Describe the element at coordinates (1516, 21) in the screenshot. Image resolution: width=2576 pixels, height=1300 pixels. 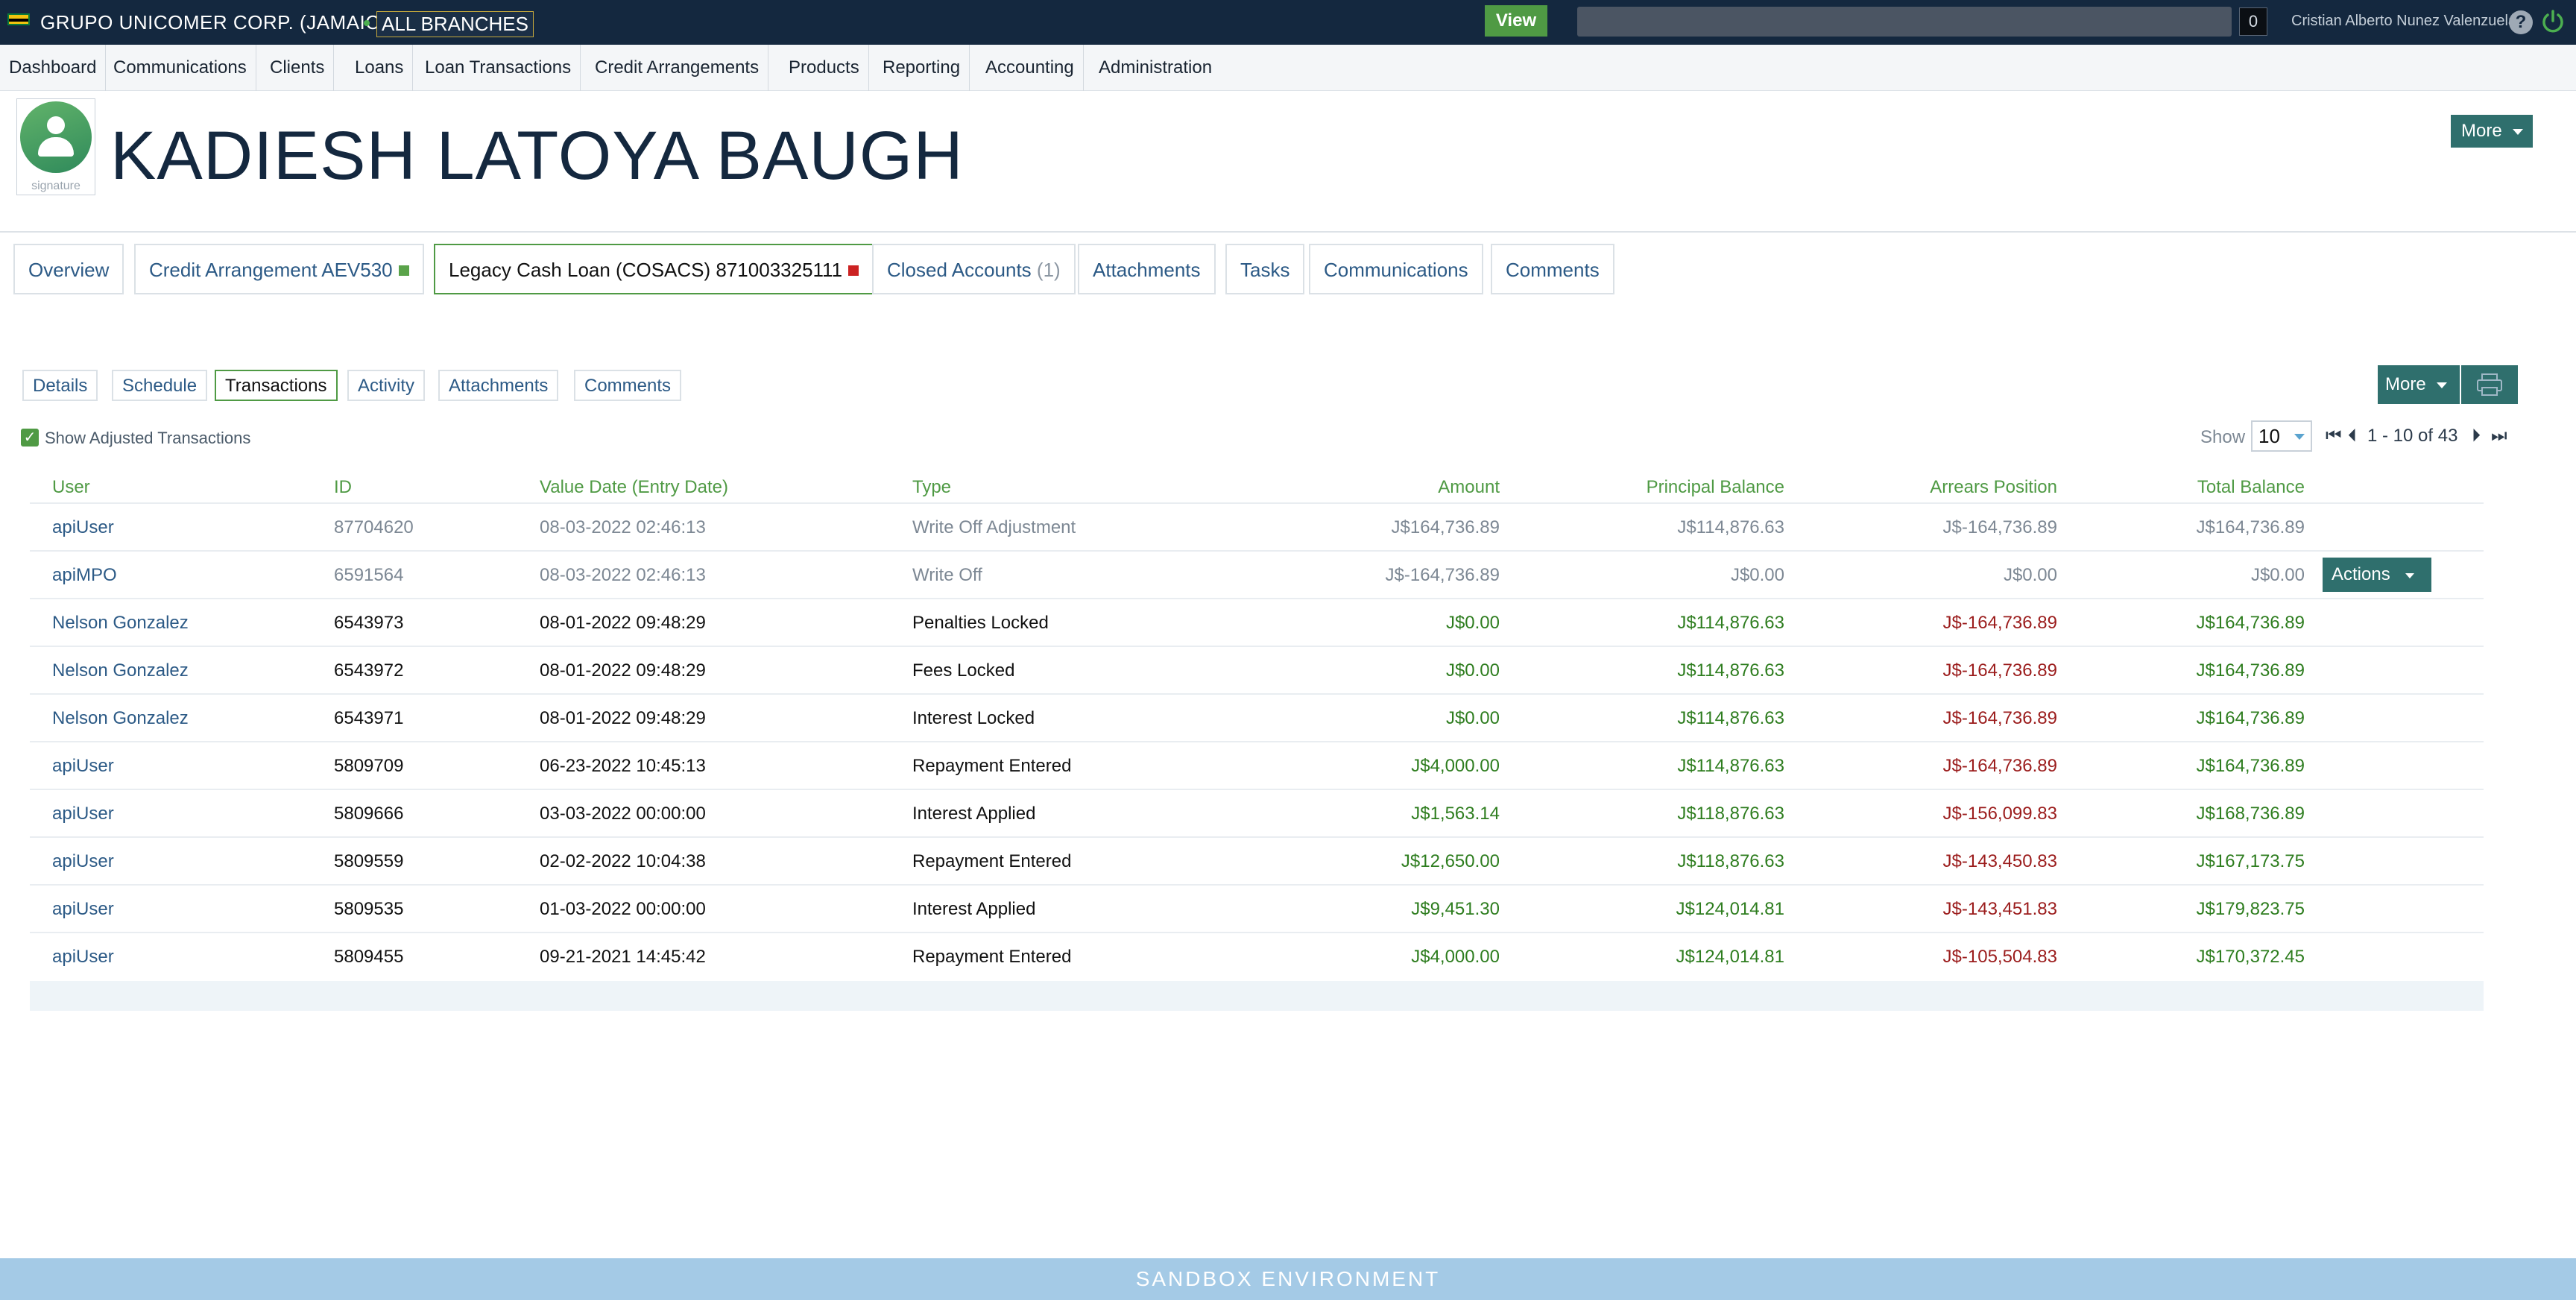
I see `view-button: View` at that location.